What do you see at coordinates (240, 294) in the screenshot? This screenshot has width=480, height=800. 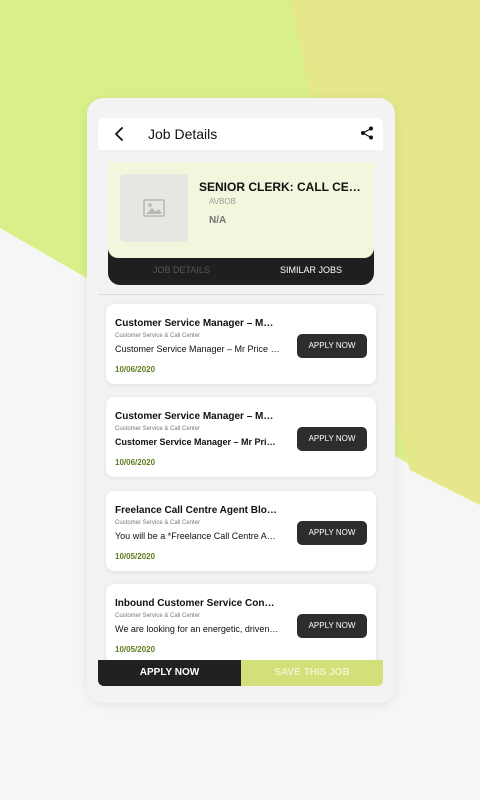 I see `divider` at bounding box center [240, 294].